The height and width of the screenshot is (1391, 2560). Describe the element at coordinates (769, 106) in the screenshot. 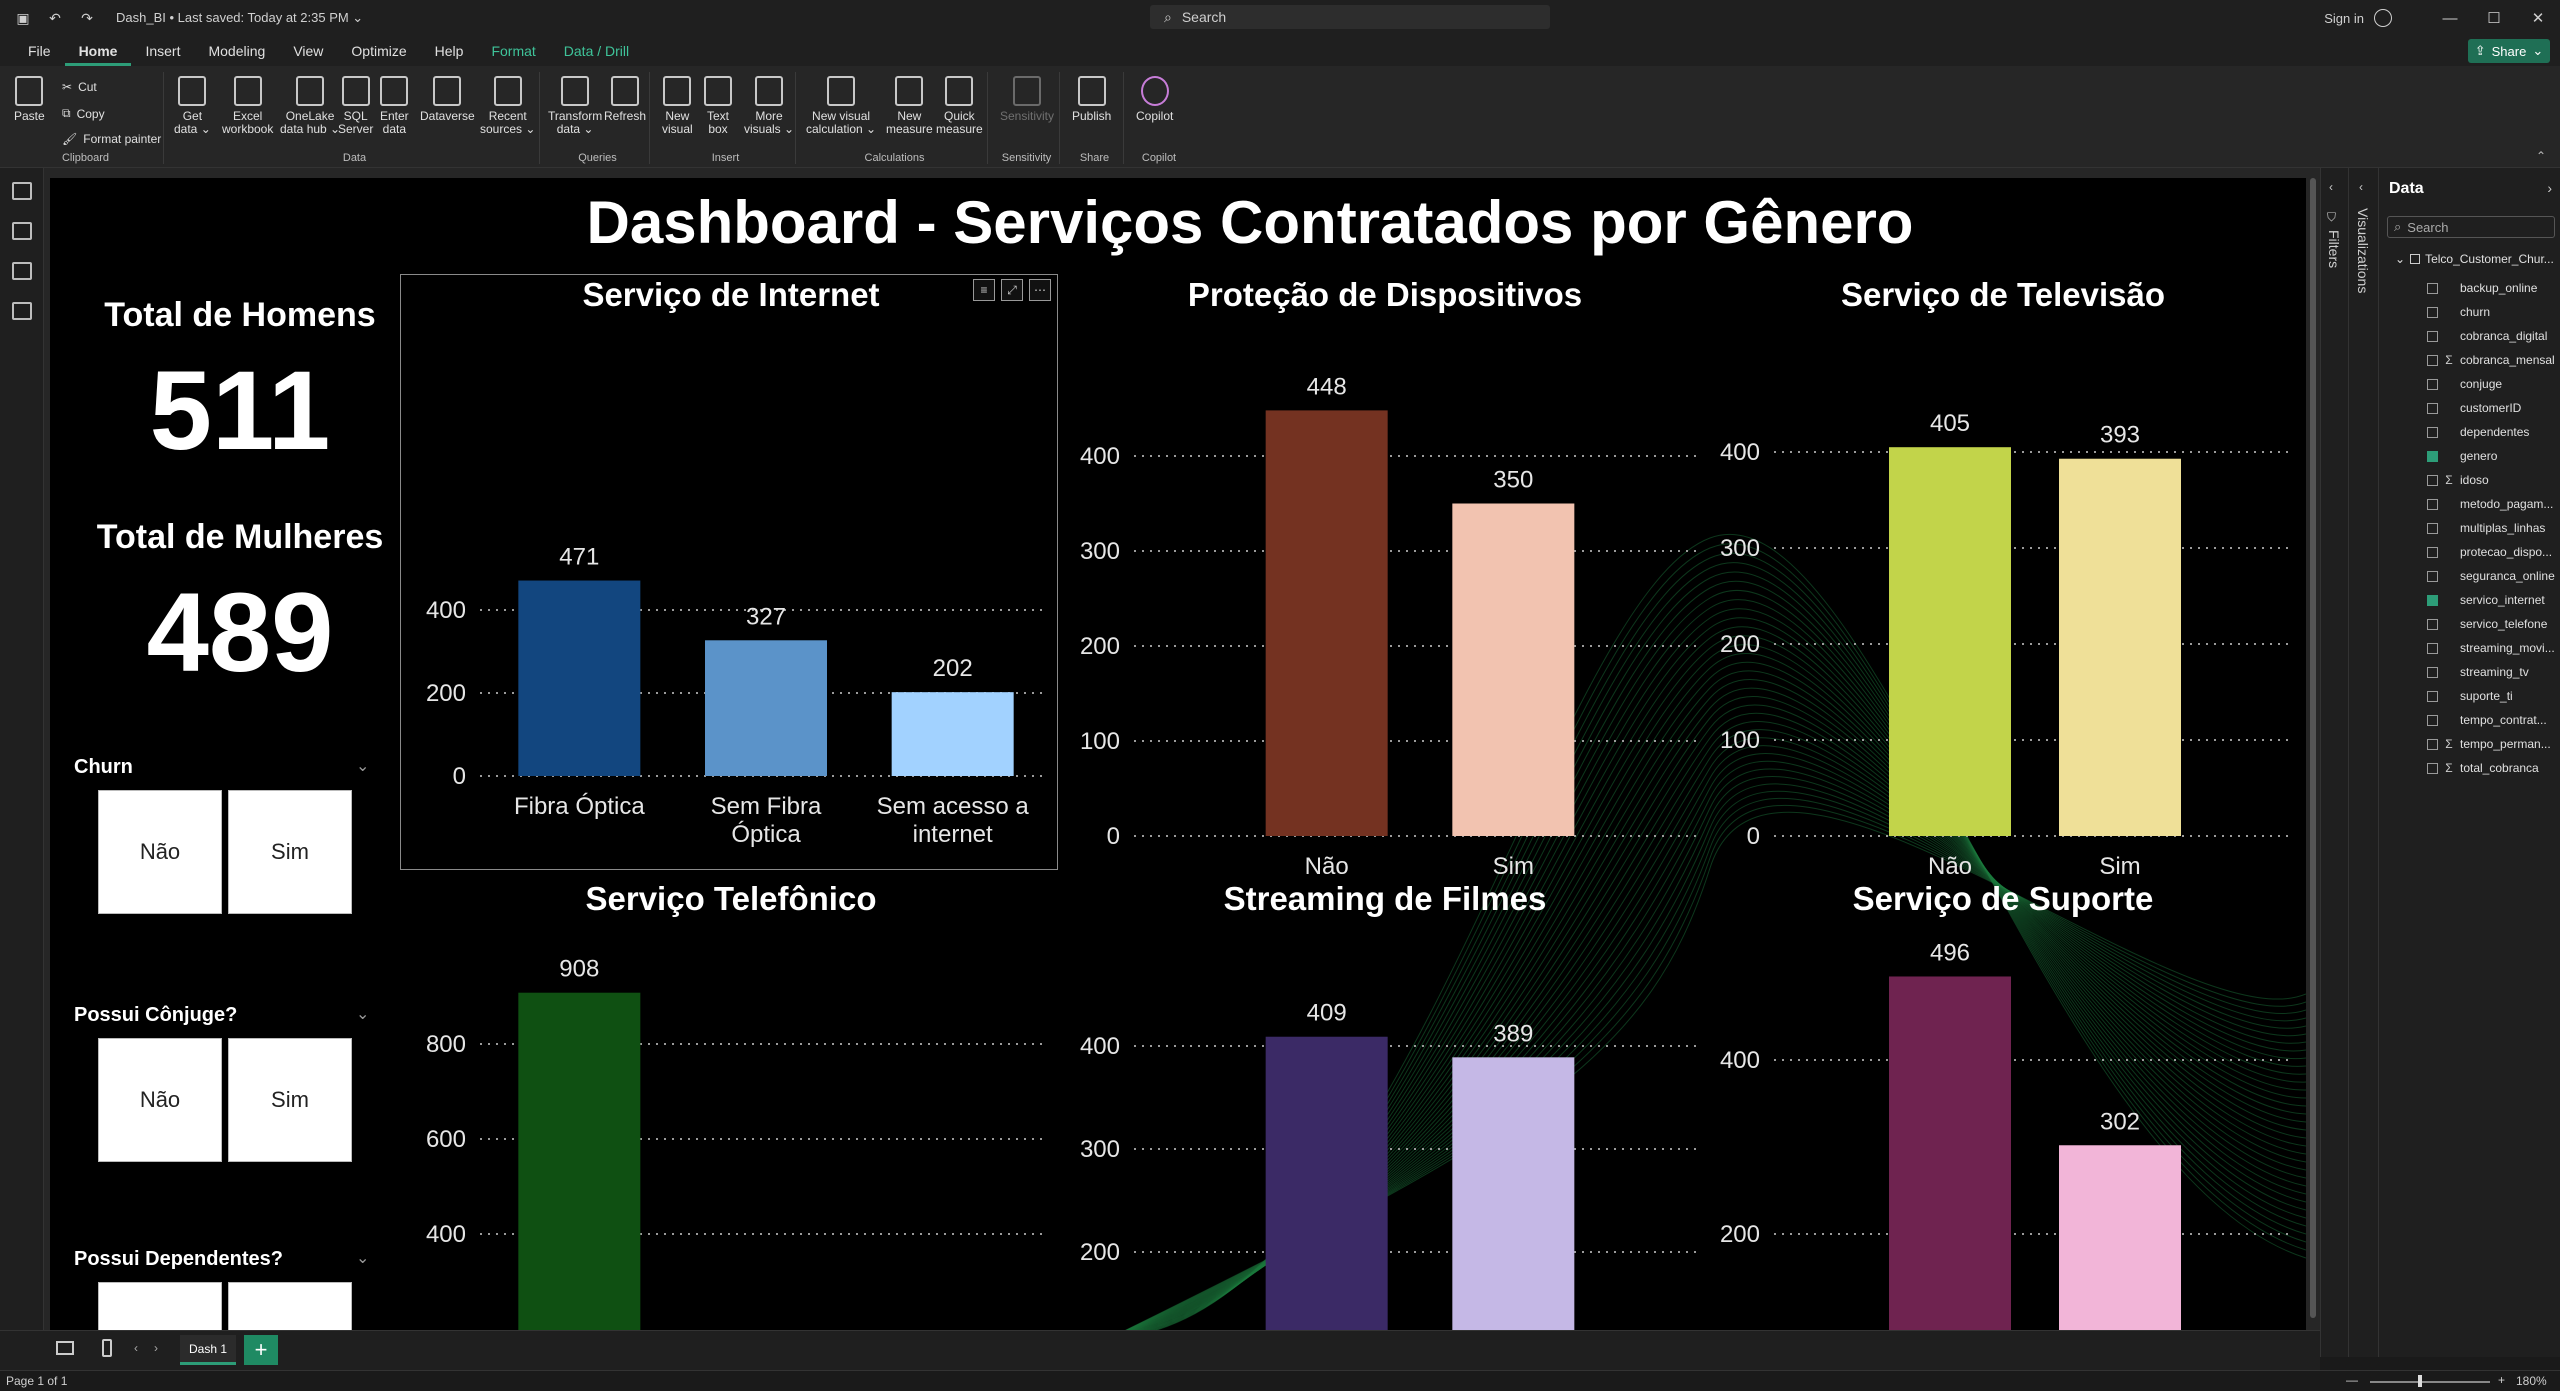

I see `more-visuals-button: More visuals ⌄` at that location.